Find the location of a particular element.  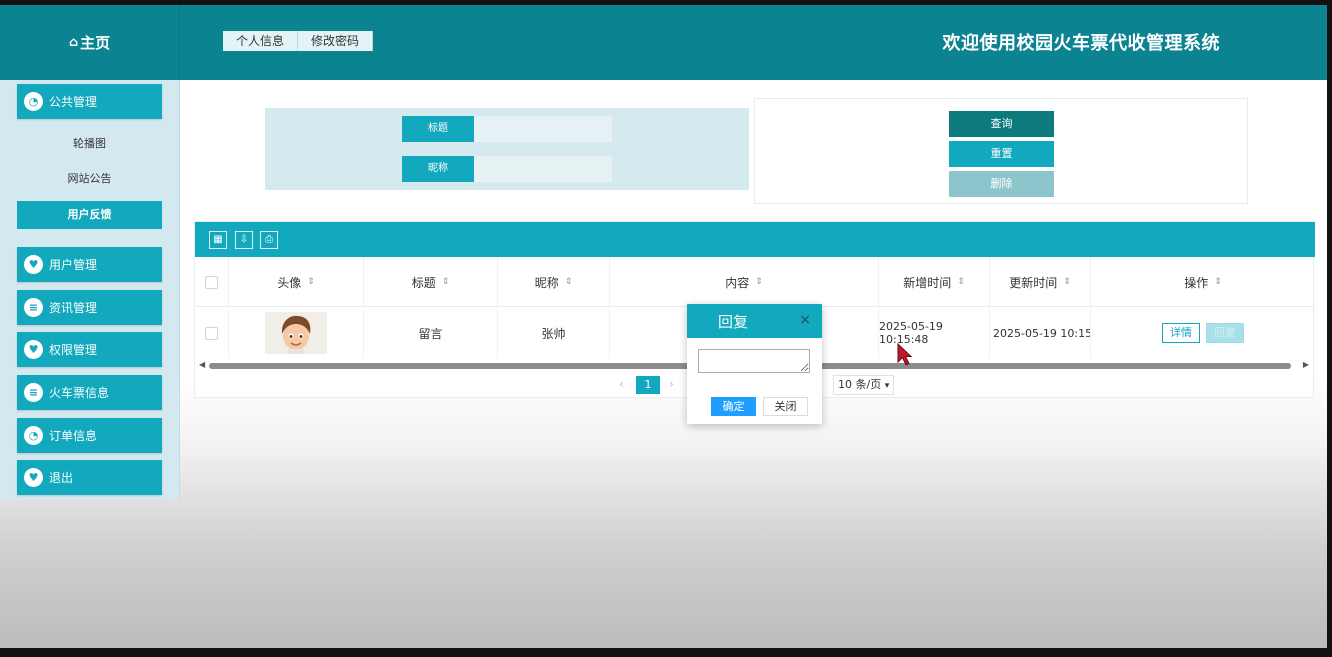

top-tabs: 个人信息 修改密码 is located at coordinates (298, 41).